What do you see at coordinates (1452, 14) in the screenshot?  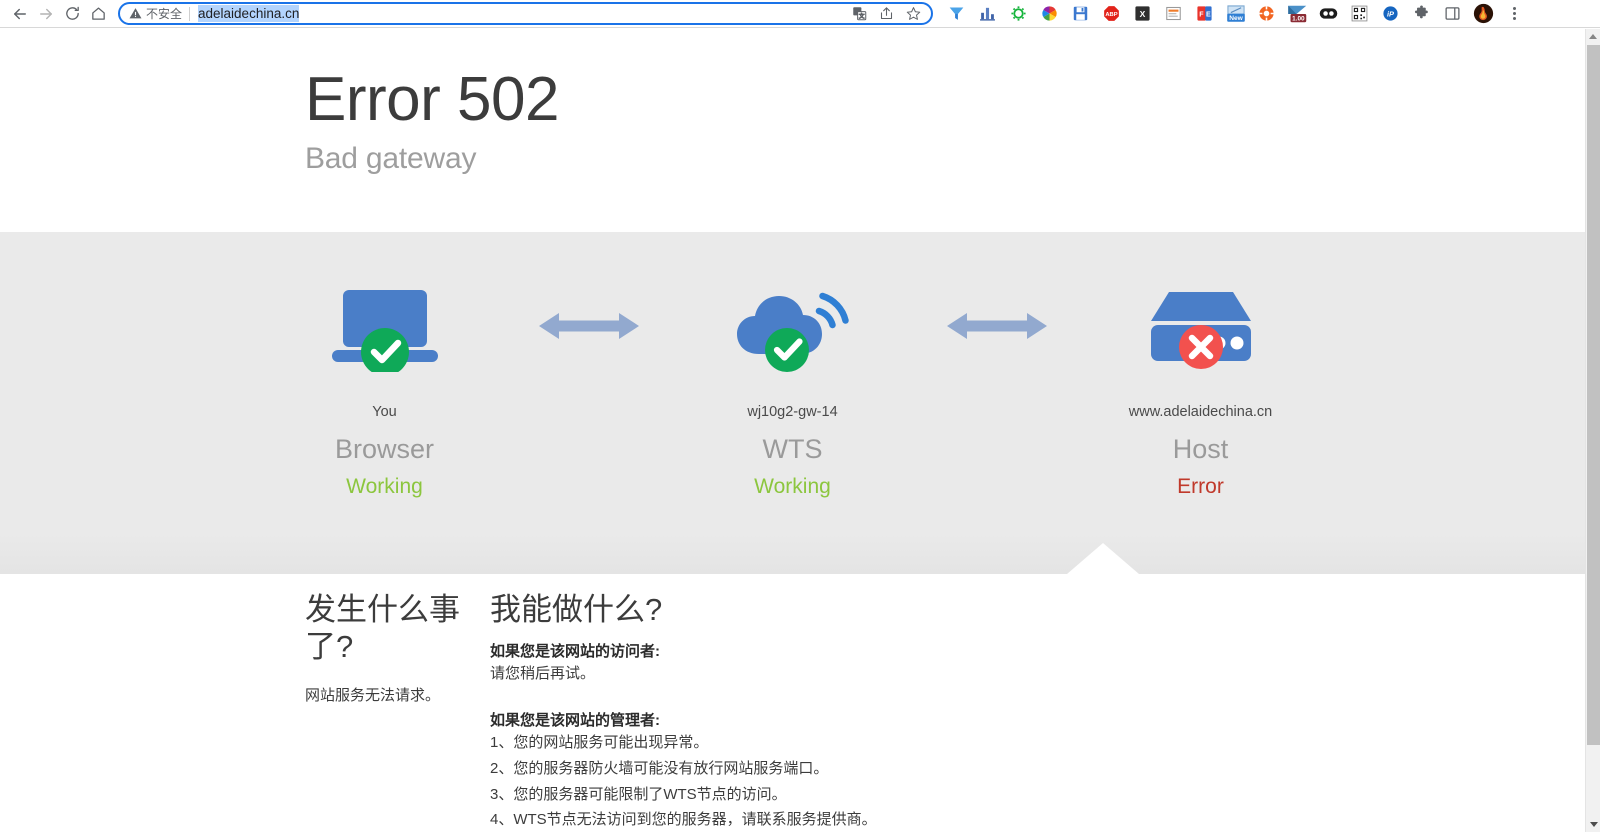 I see `side-panel-icon` at bounding box center [1452, 14].